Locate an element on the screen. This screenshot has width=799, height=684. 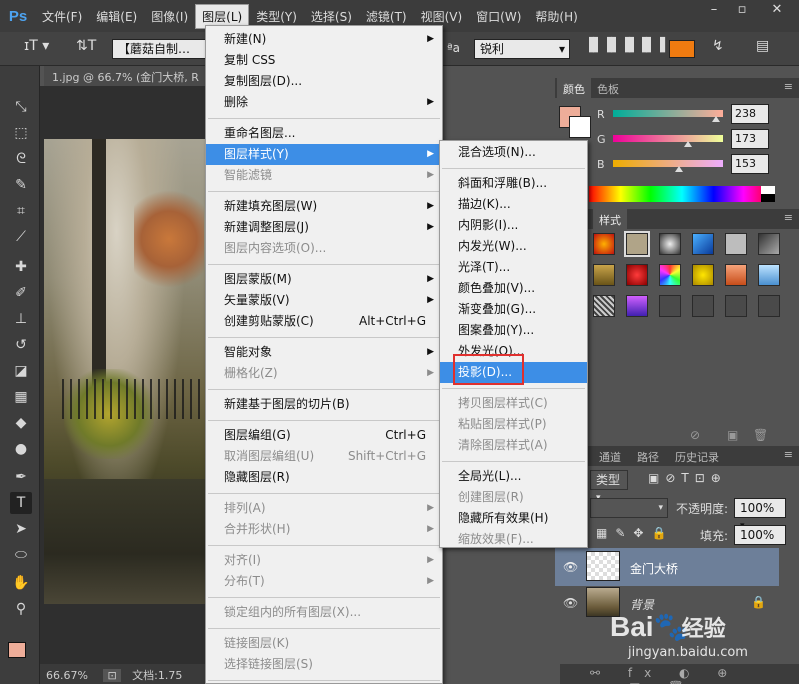
tab-channels: 通道 is located at coordinates (610, 456).